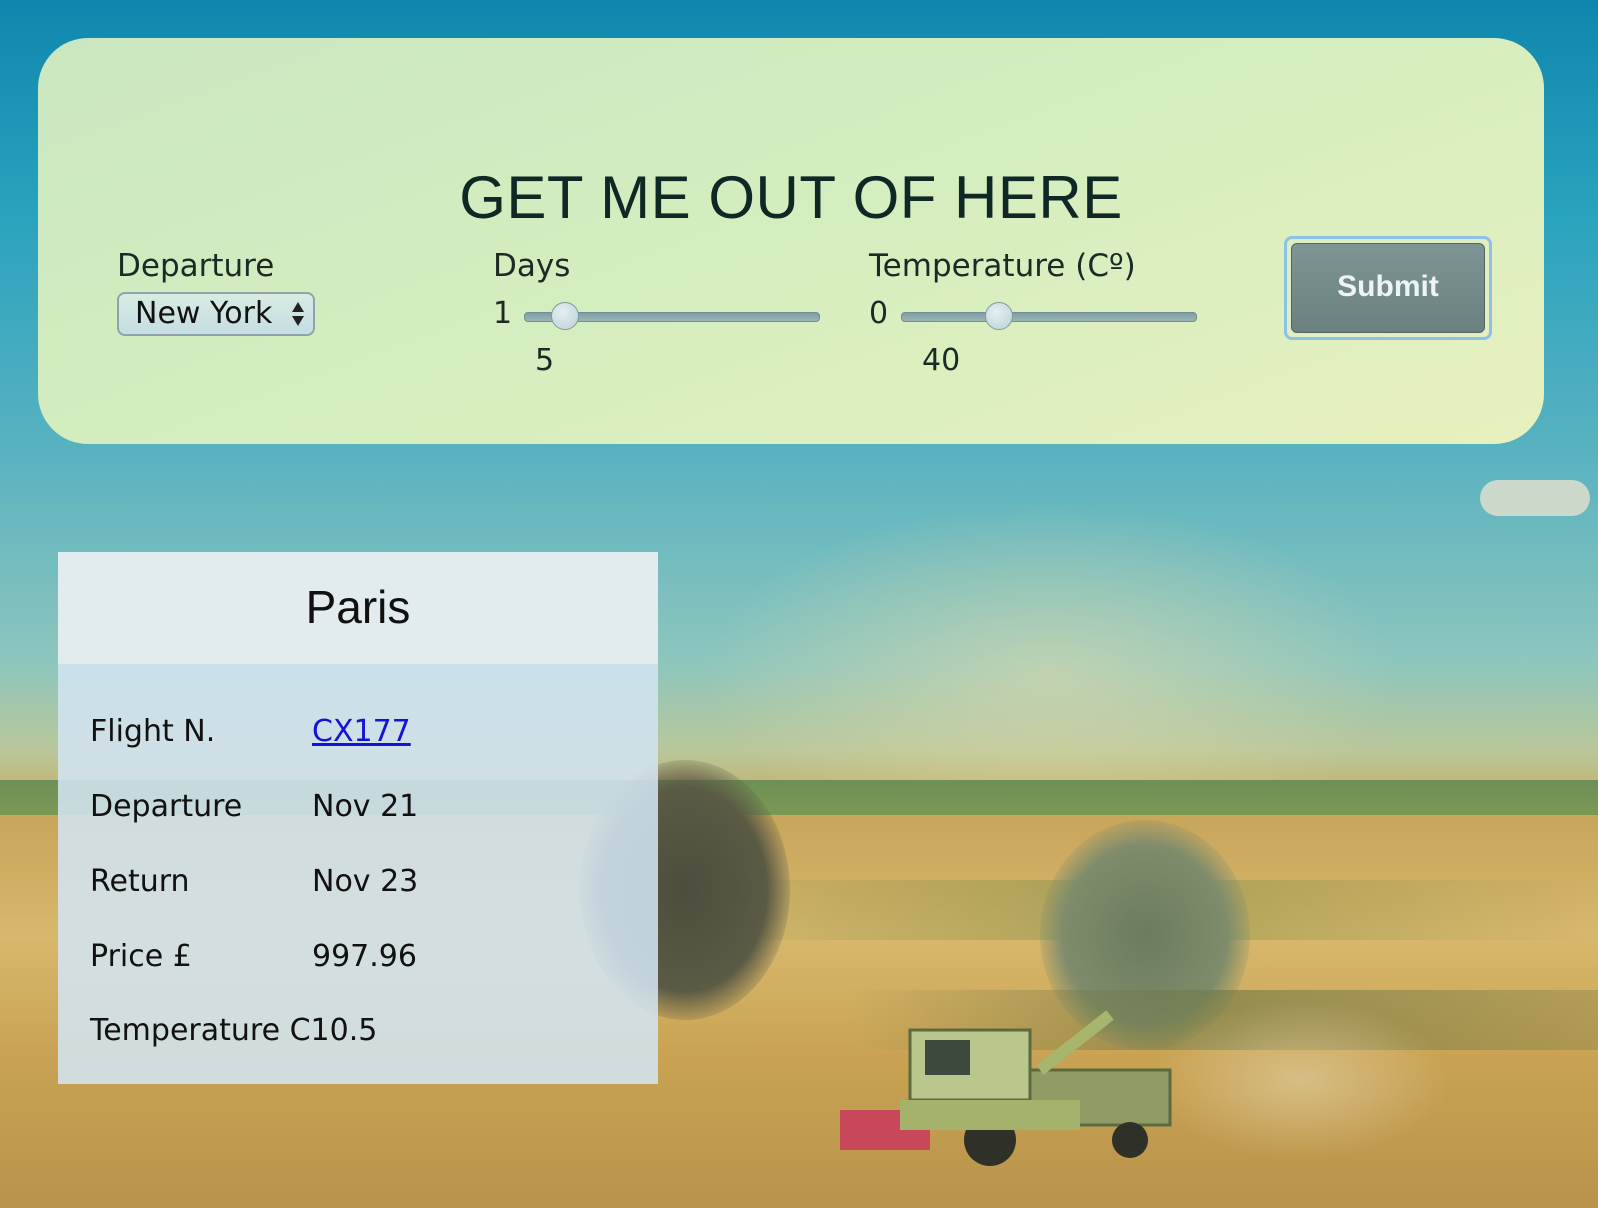 The height and width of the screenshot is (1208, 1598). I want to click on temperature-slider-thumb, so click(999, 316).